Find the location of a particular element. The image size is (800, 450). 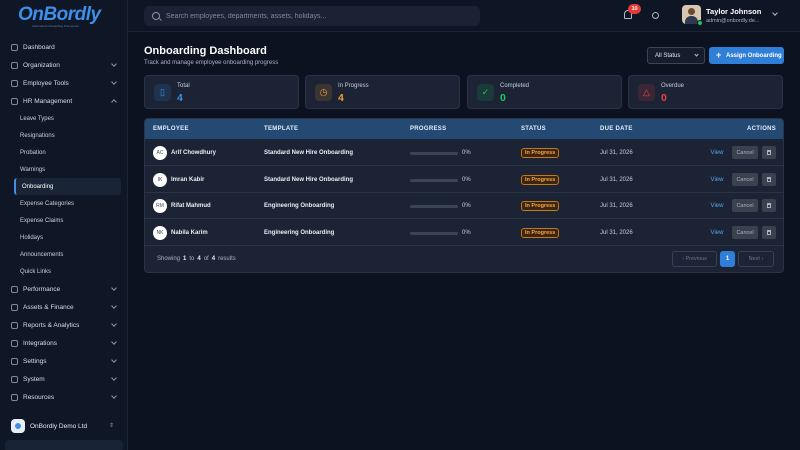

sidebar-item-label: Dashboard is located at coordinates (39, 47).